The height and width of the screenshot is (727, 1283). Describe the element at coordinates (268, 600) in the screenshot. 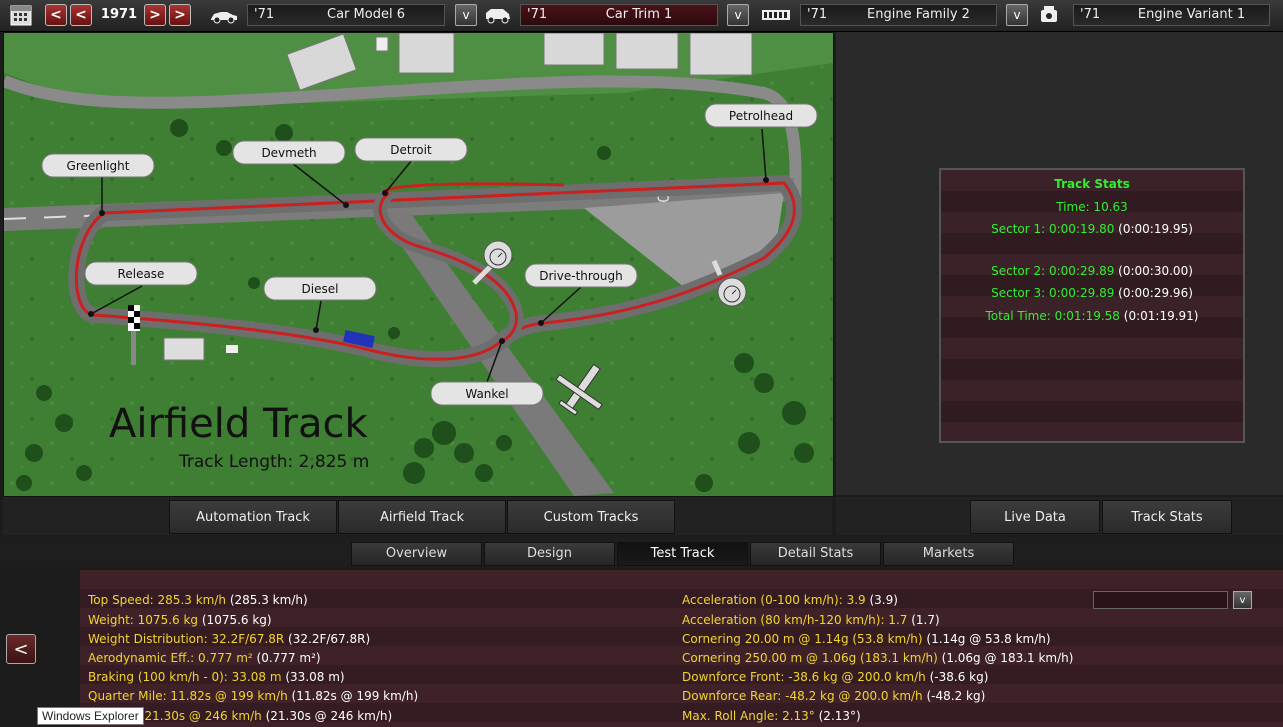

I see `stat-ref: (285.3 km/h)` at that location.